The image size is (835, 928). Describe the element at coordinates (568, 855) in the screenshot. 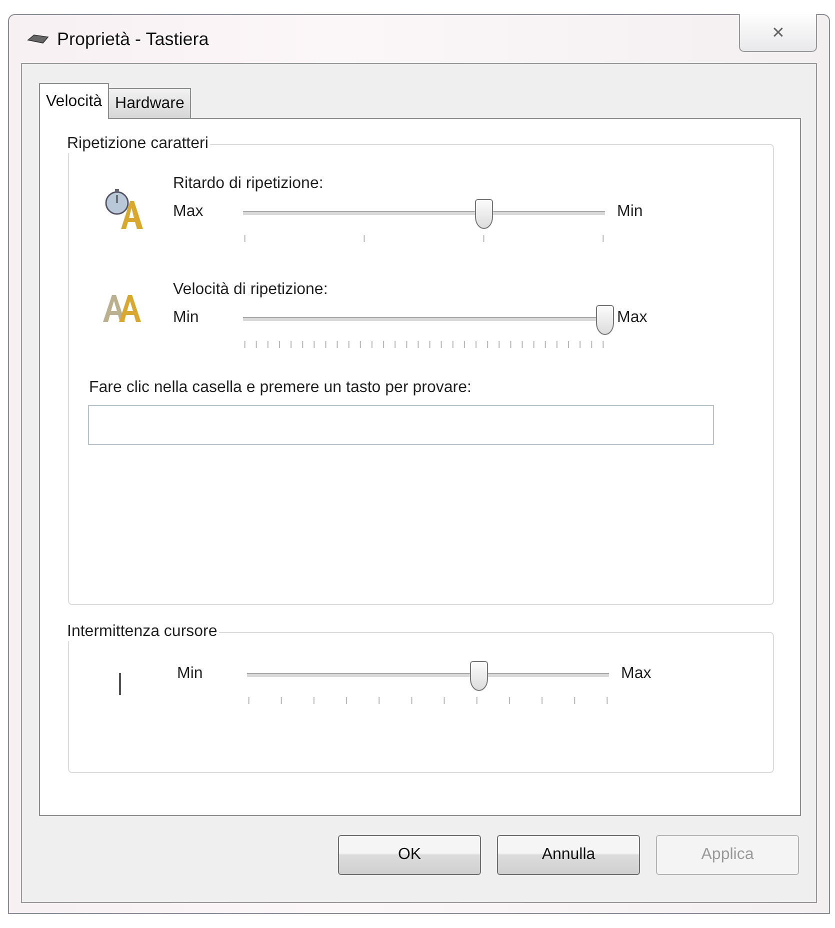

I see `dialog-button: Annulla` at that location.